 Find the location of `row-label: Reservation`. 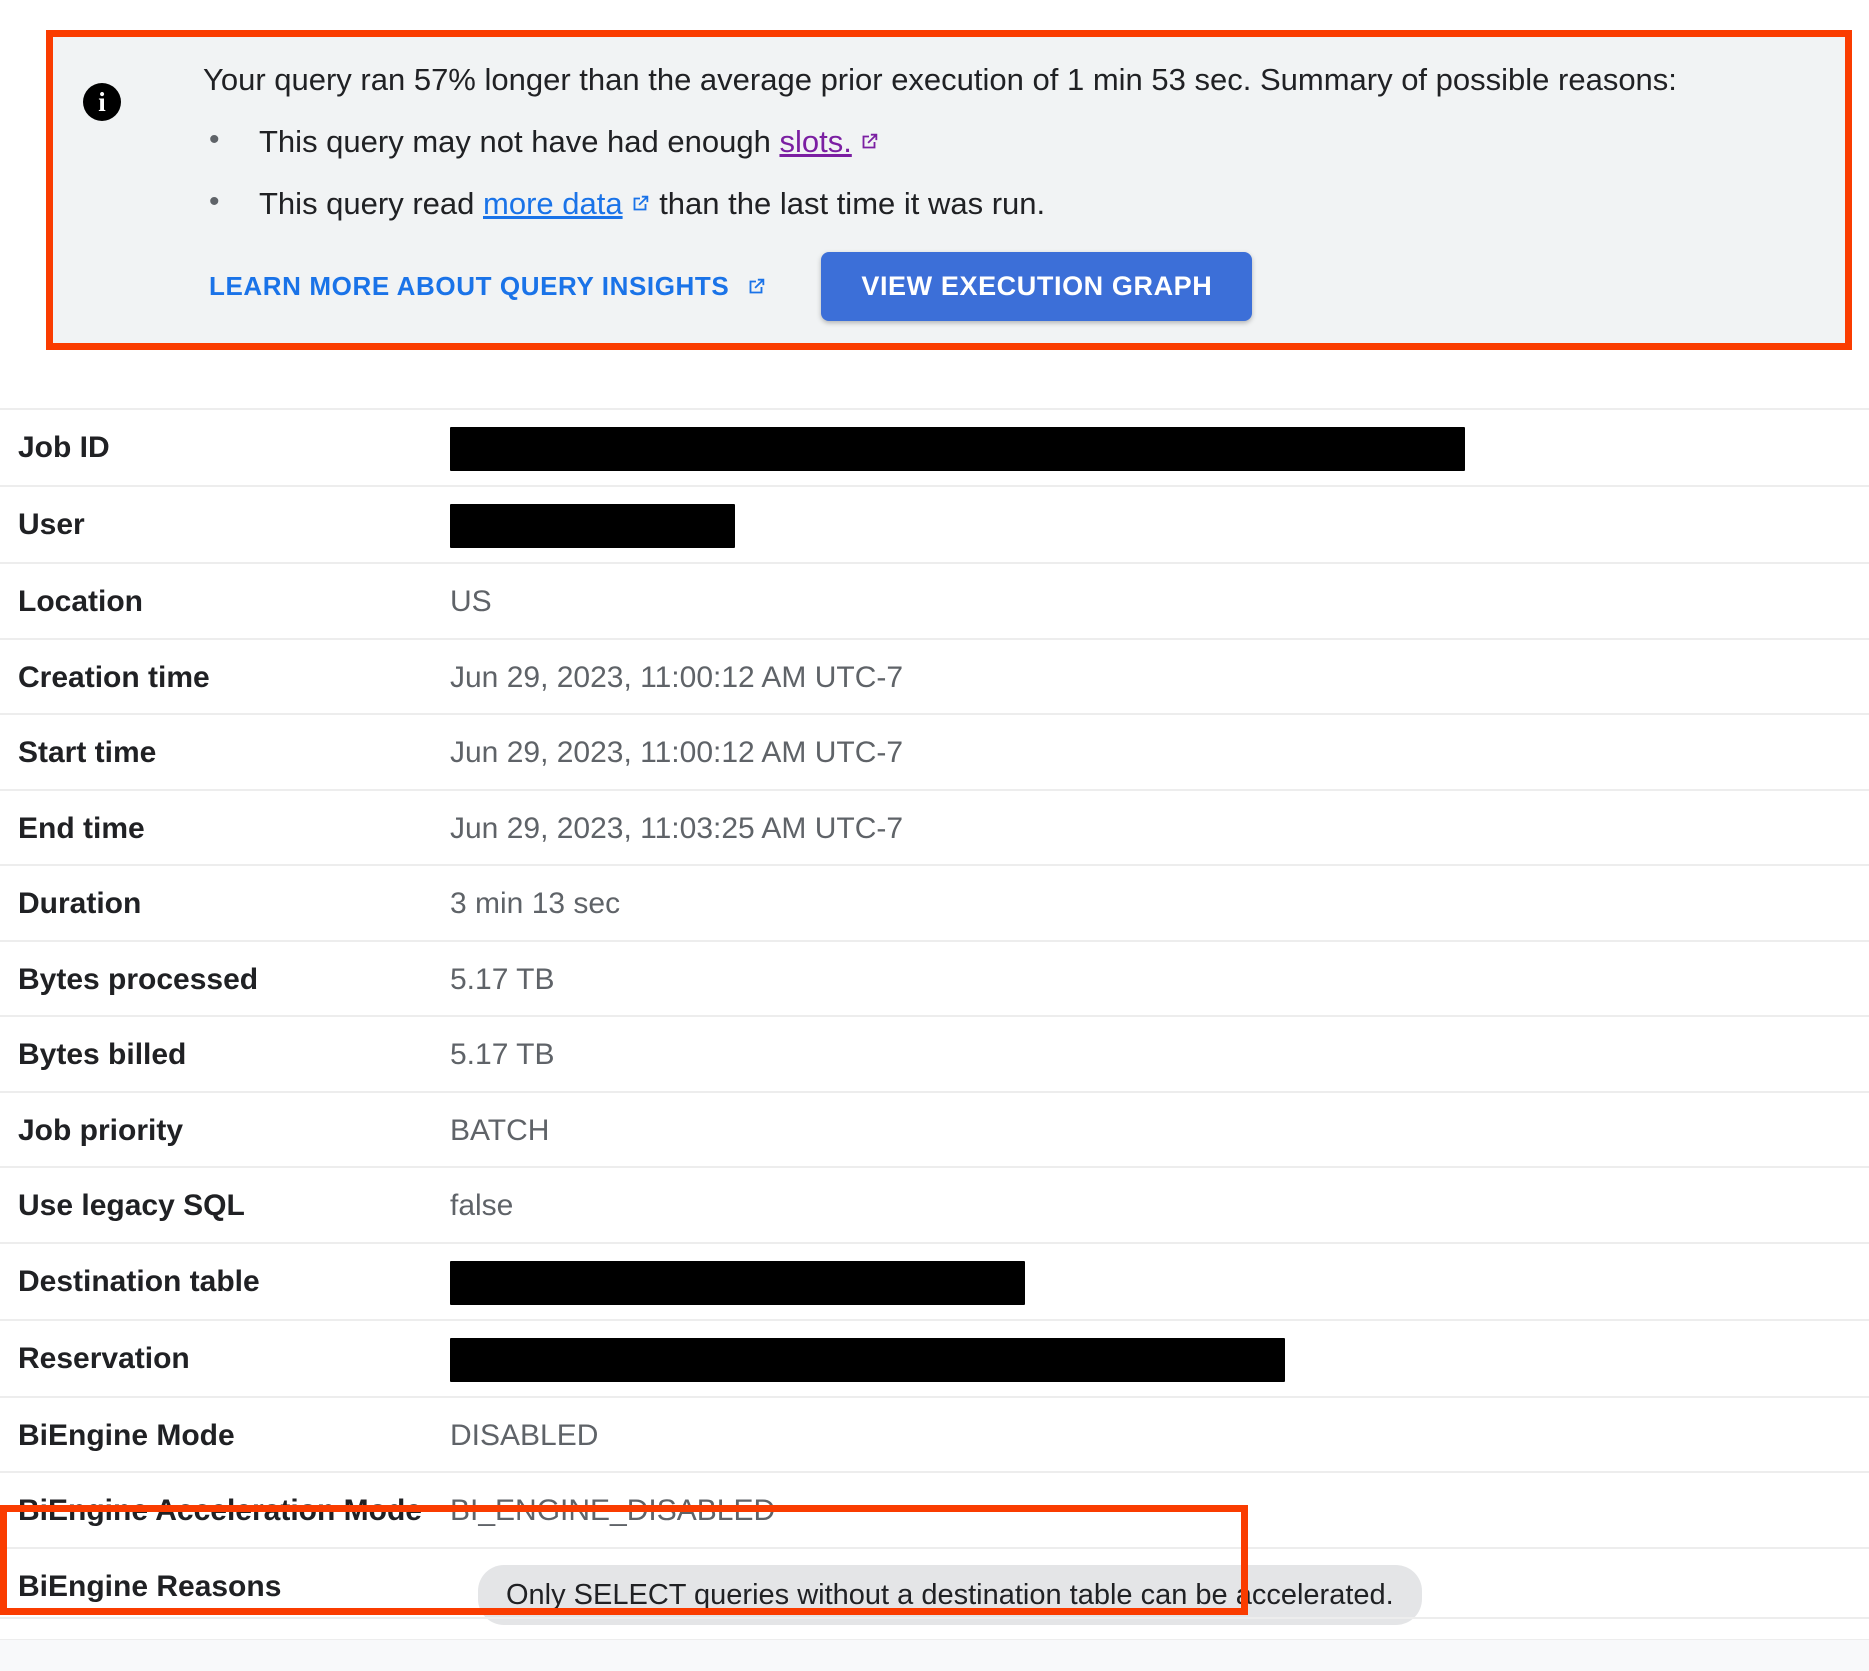

row-label: Reservation is located at coordinates (104, 1358).